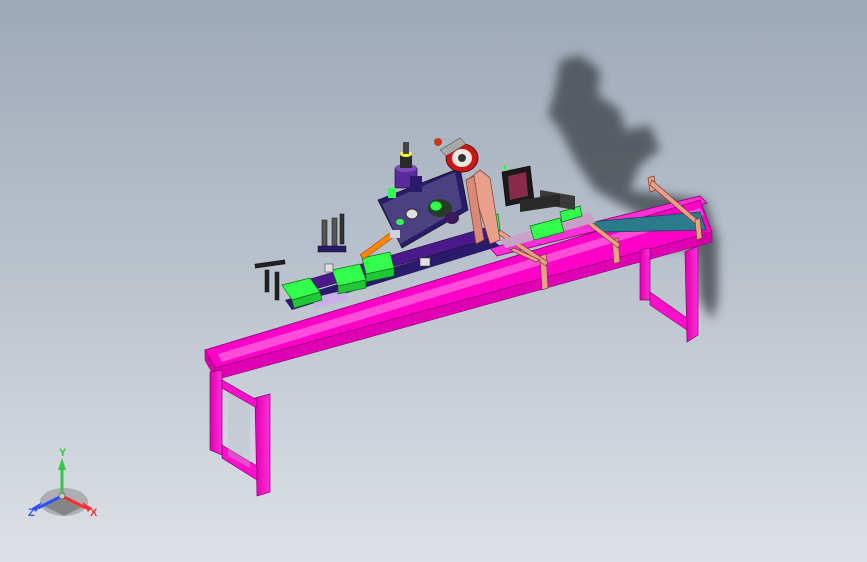 The width and height of the screenshot is (867, 562). What do you see at coordinates (62, 496) in the screenshot?
I see `triad-origin` at bounding box center [62, 496].